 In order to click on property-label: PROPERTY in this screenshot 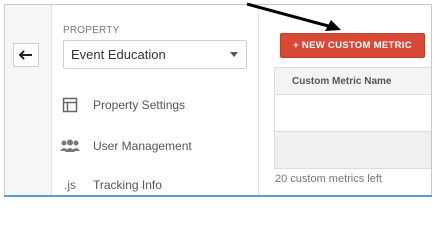, I will do `click(91, 30)`.